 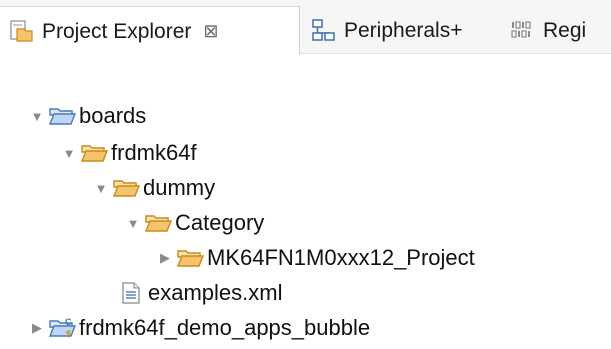 I want to click on tree-item-category: ▼ Category, so click(x=195, y=223).